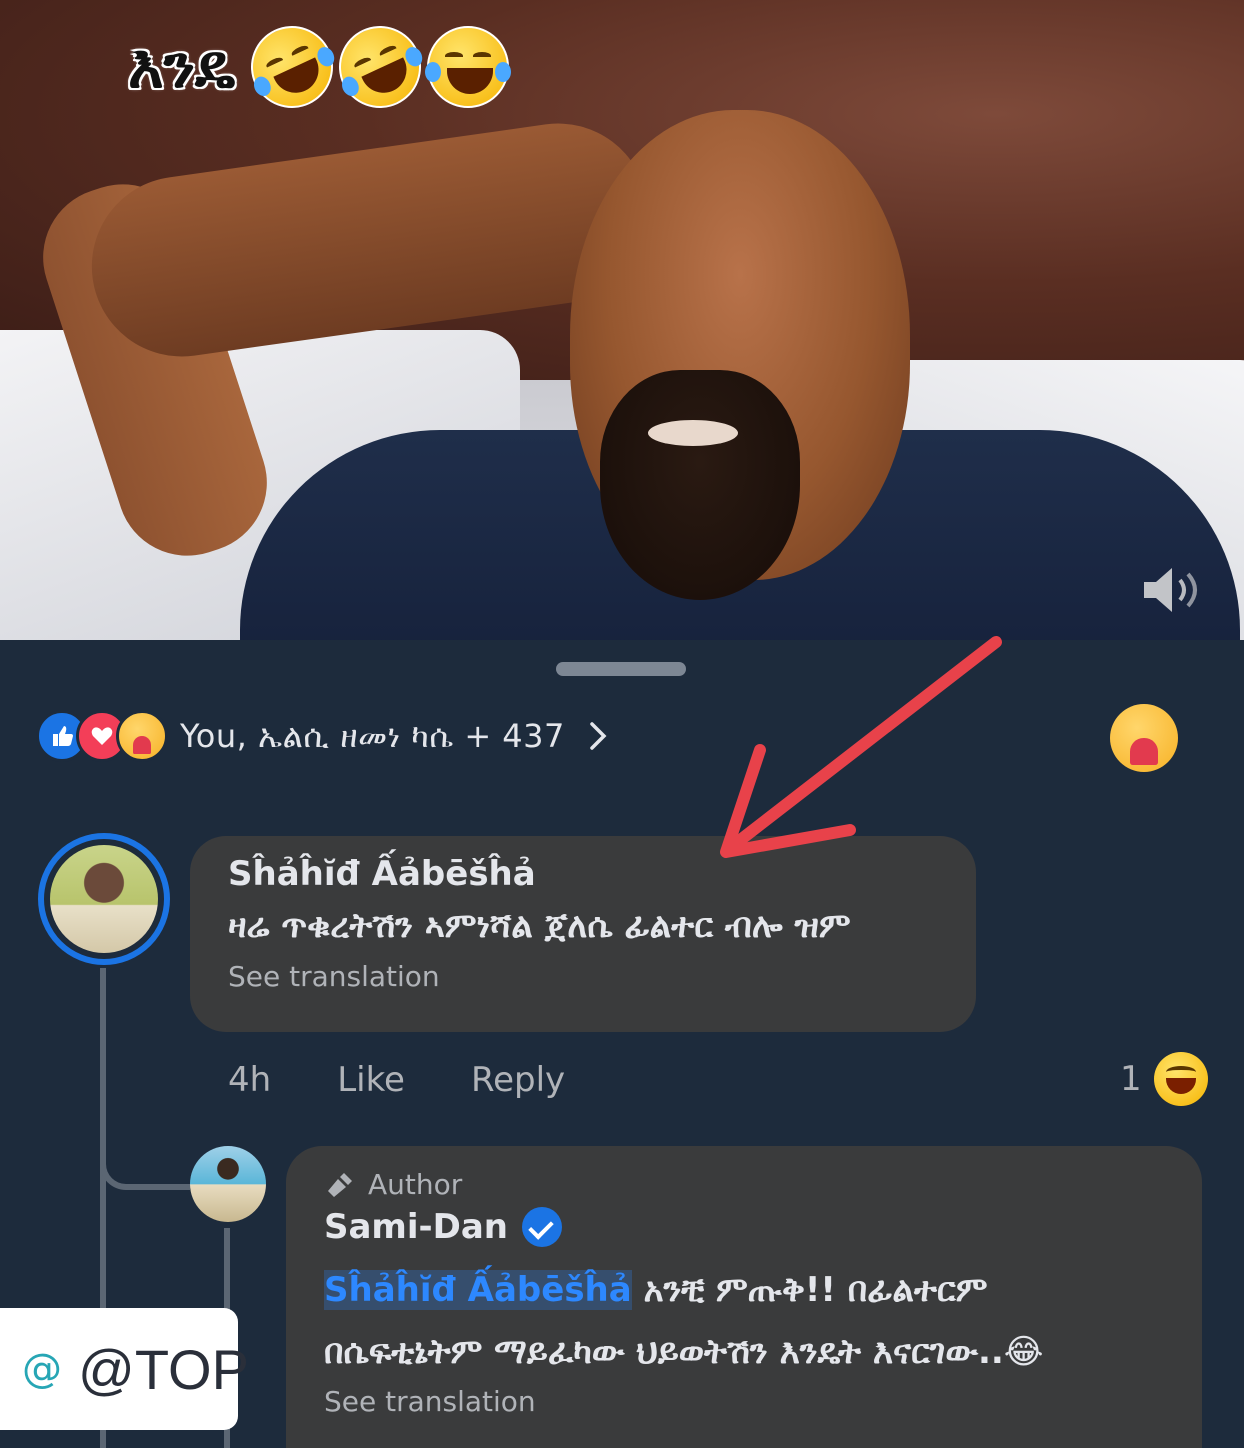  I want to click on comment-actions: 4h Like Reply, so click(396, 1080).